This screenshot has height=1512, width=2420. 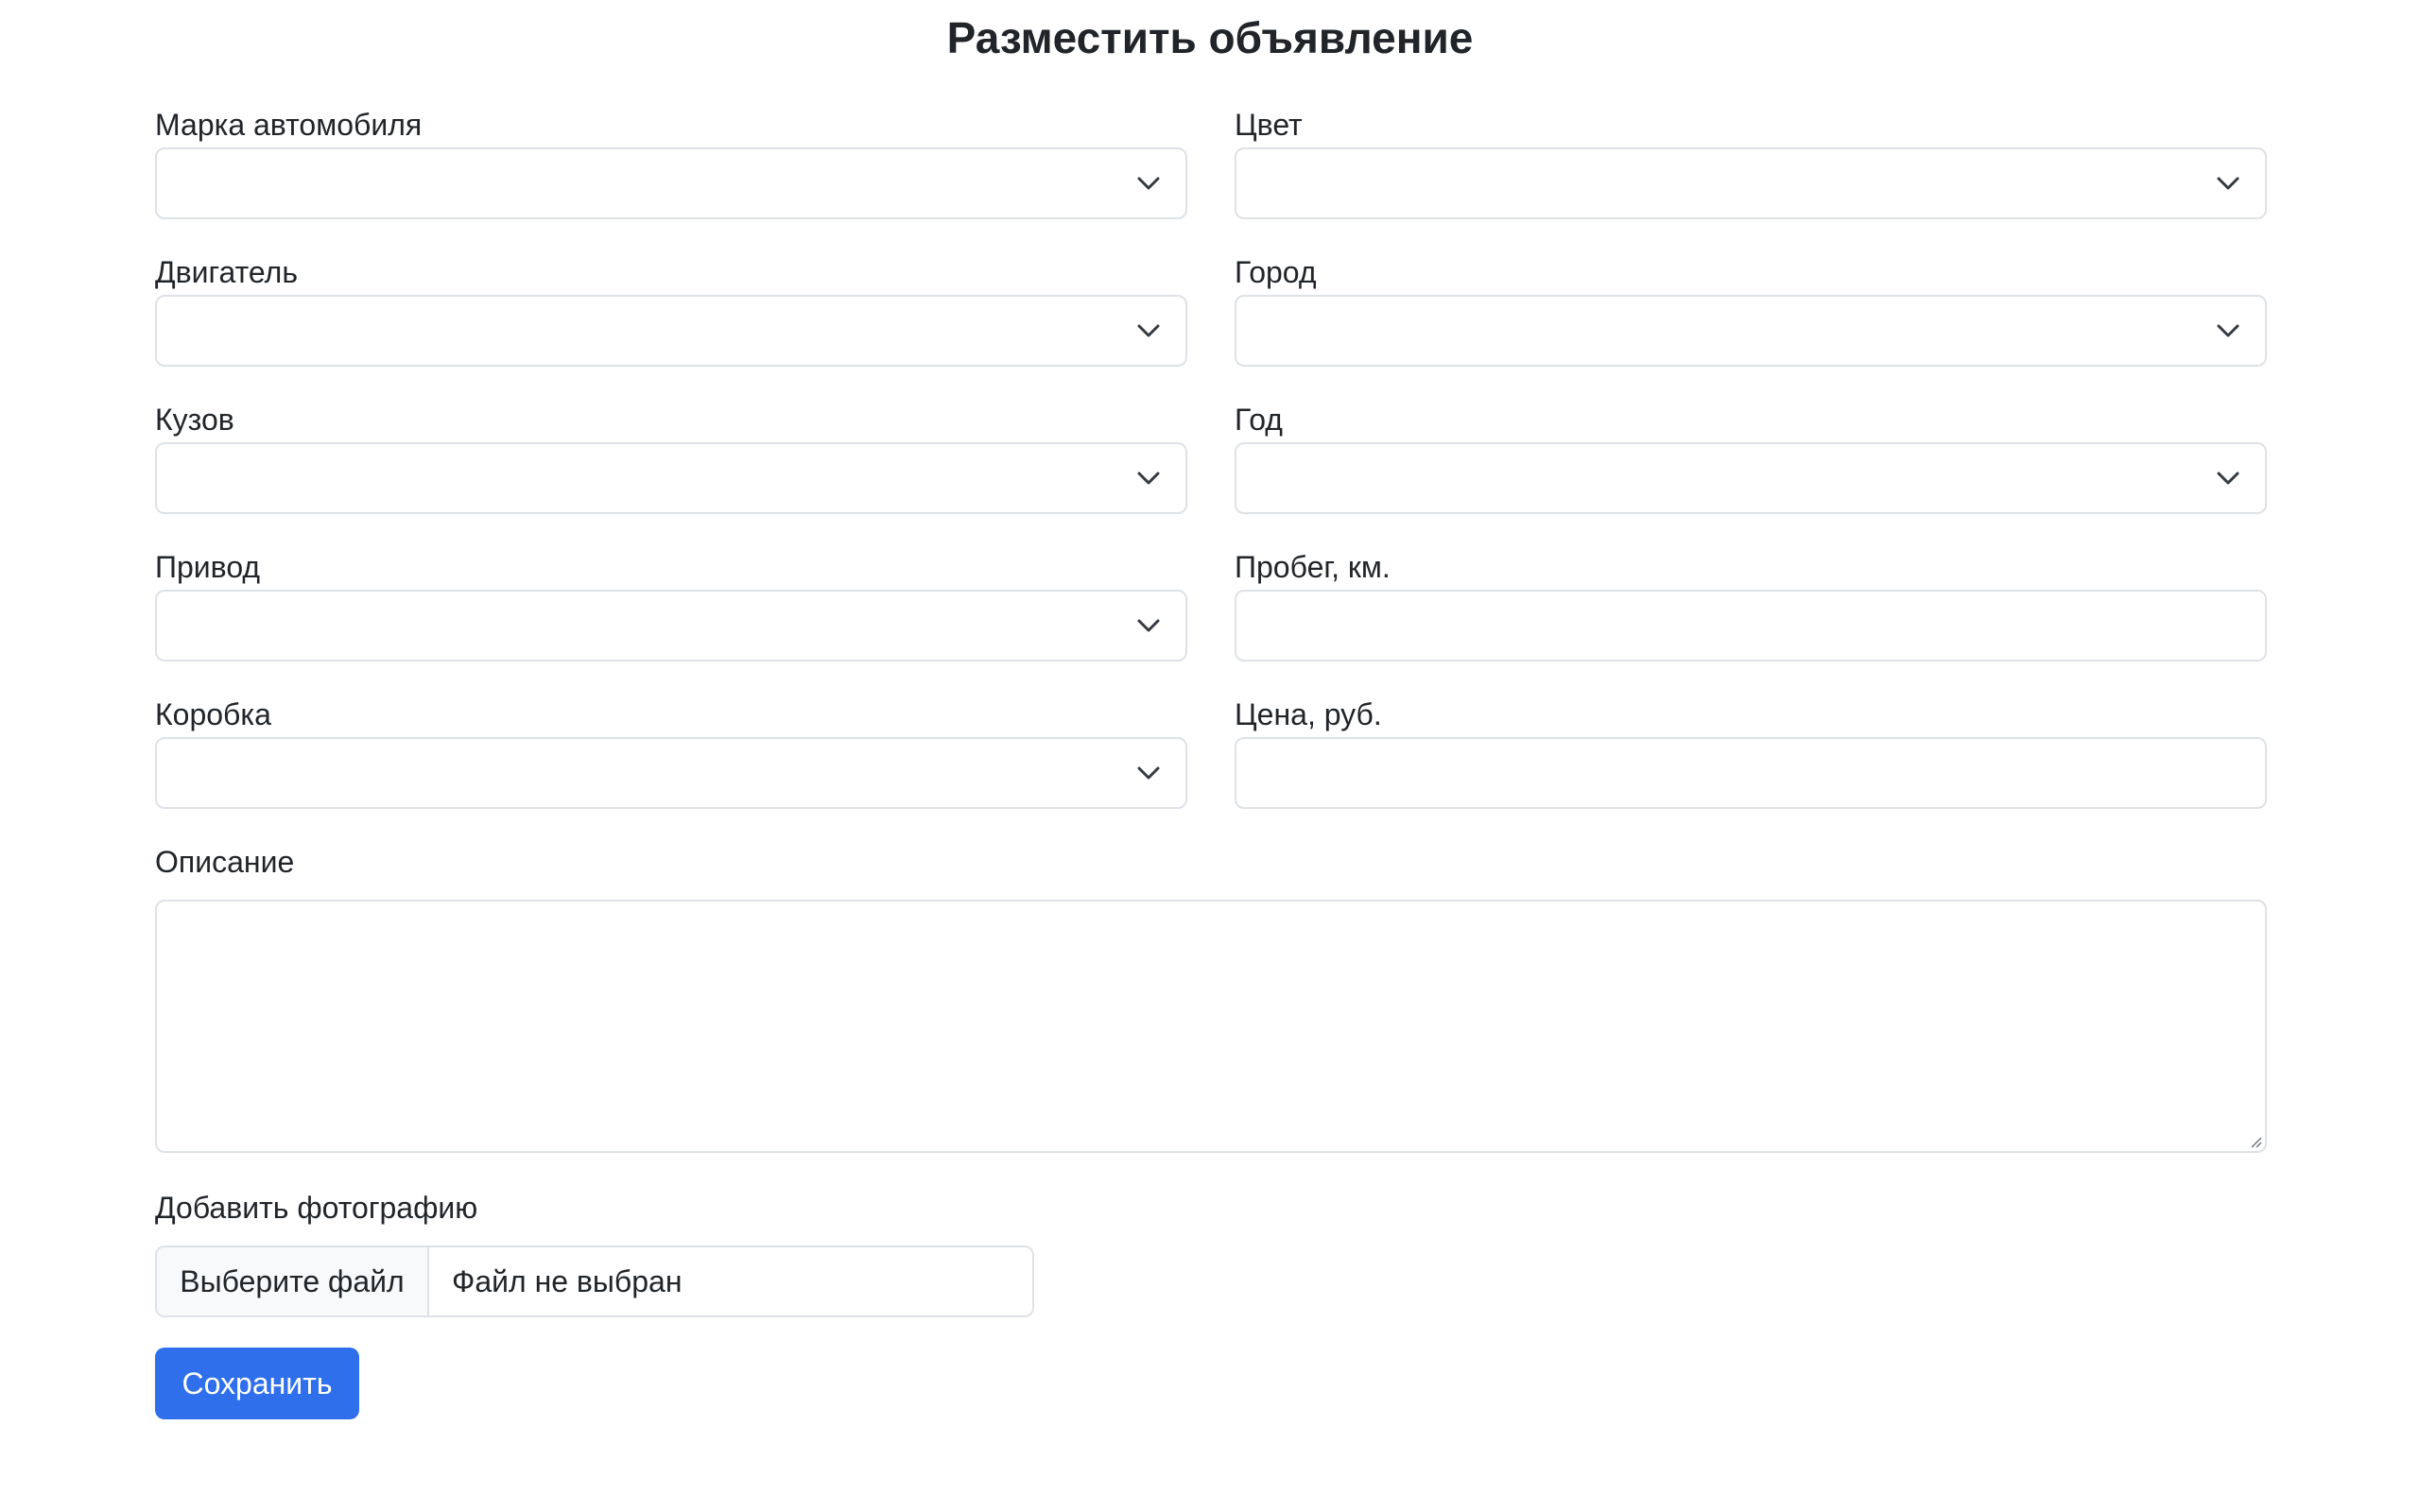 What do you see at coordinates (225, 862) in the screenshot?
I see `description-label: Описание` at bounding box center [225, 862].